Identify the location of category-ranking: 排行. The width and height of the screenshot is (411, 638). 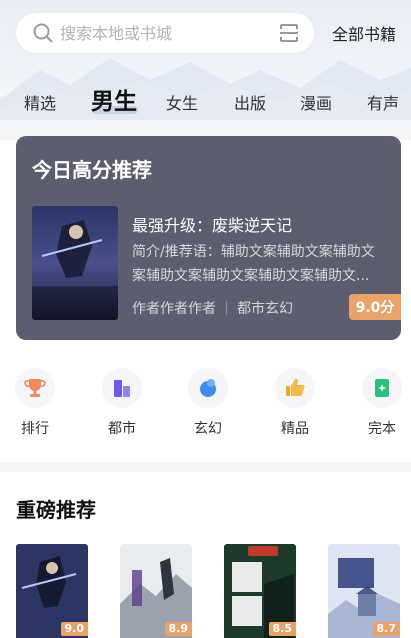
(35, 403).